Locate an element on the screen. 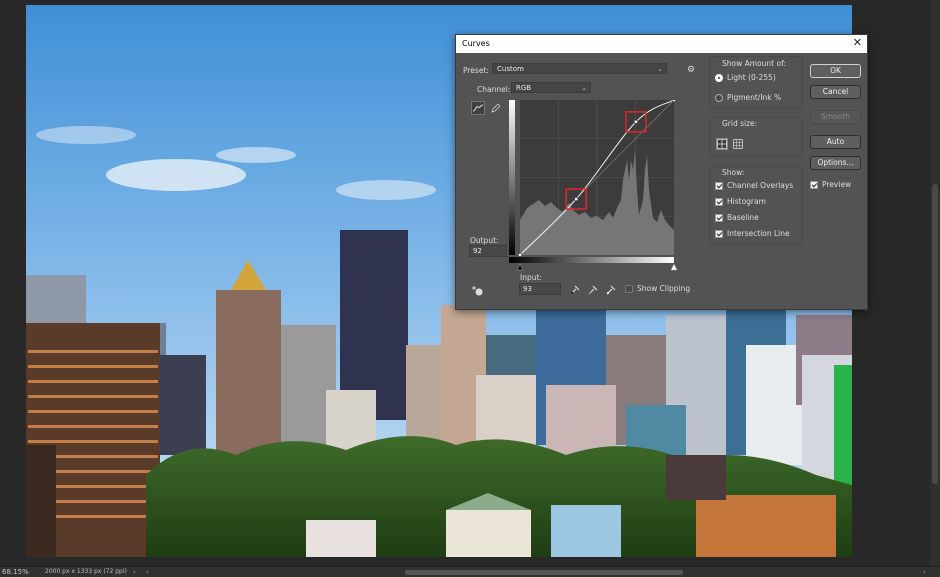  intersection-line-label: Intersection Line is located at coordinates (758, 233).